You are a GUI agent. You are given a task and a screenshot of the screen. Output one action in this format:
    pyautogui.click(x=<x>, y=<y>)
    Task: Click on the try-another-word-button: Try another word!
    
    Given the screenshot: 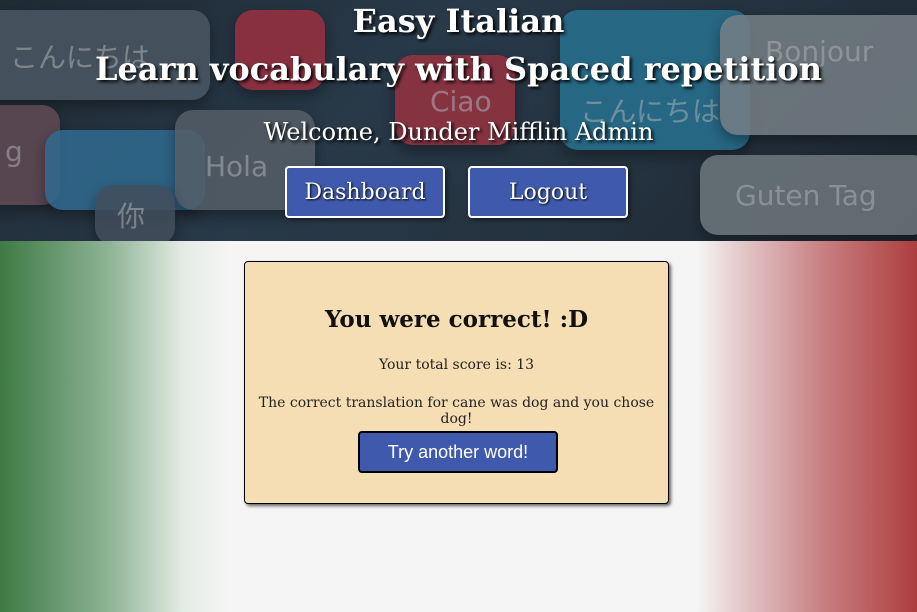 What is the action you would take?
    pyautogui.click(x=458, y=452)
    